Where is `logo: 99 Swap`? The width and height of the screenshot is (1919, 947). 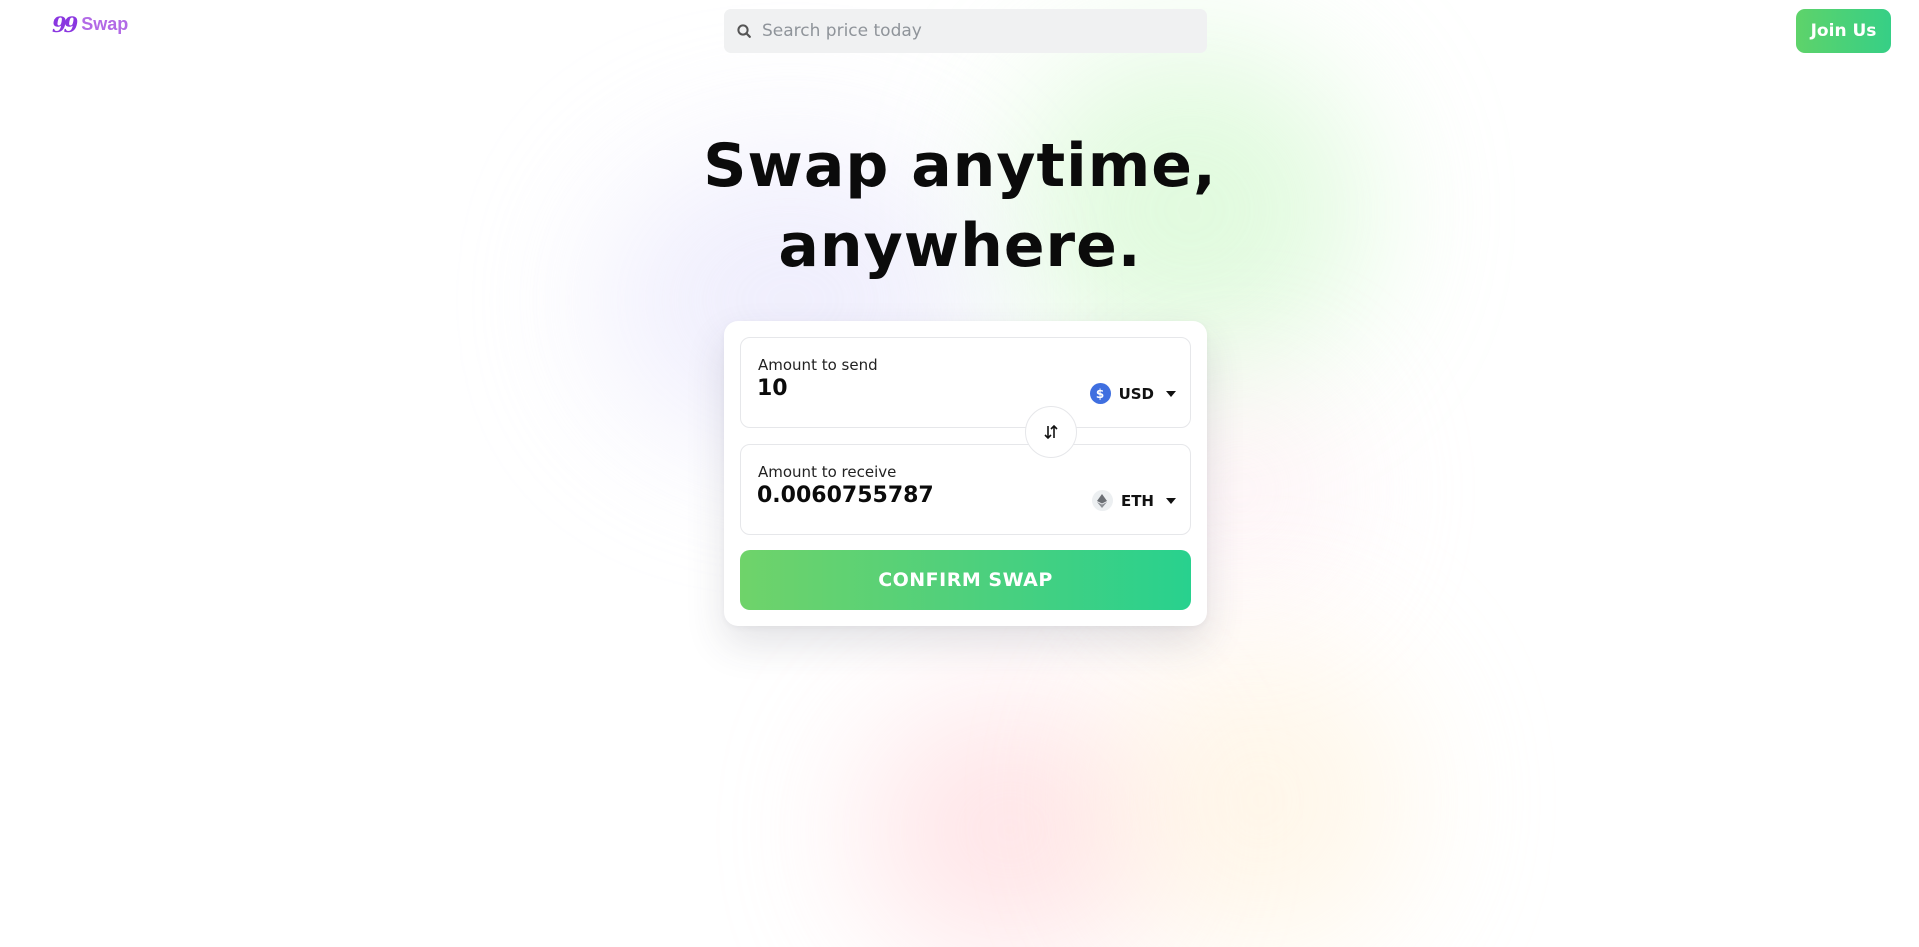
logo: 99 Swap is located at coordinates (90, 24).